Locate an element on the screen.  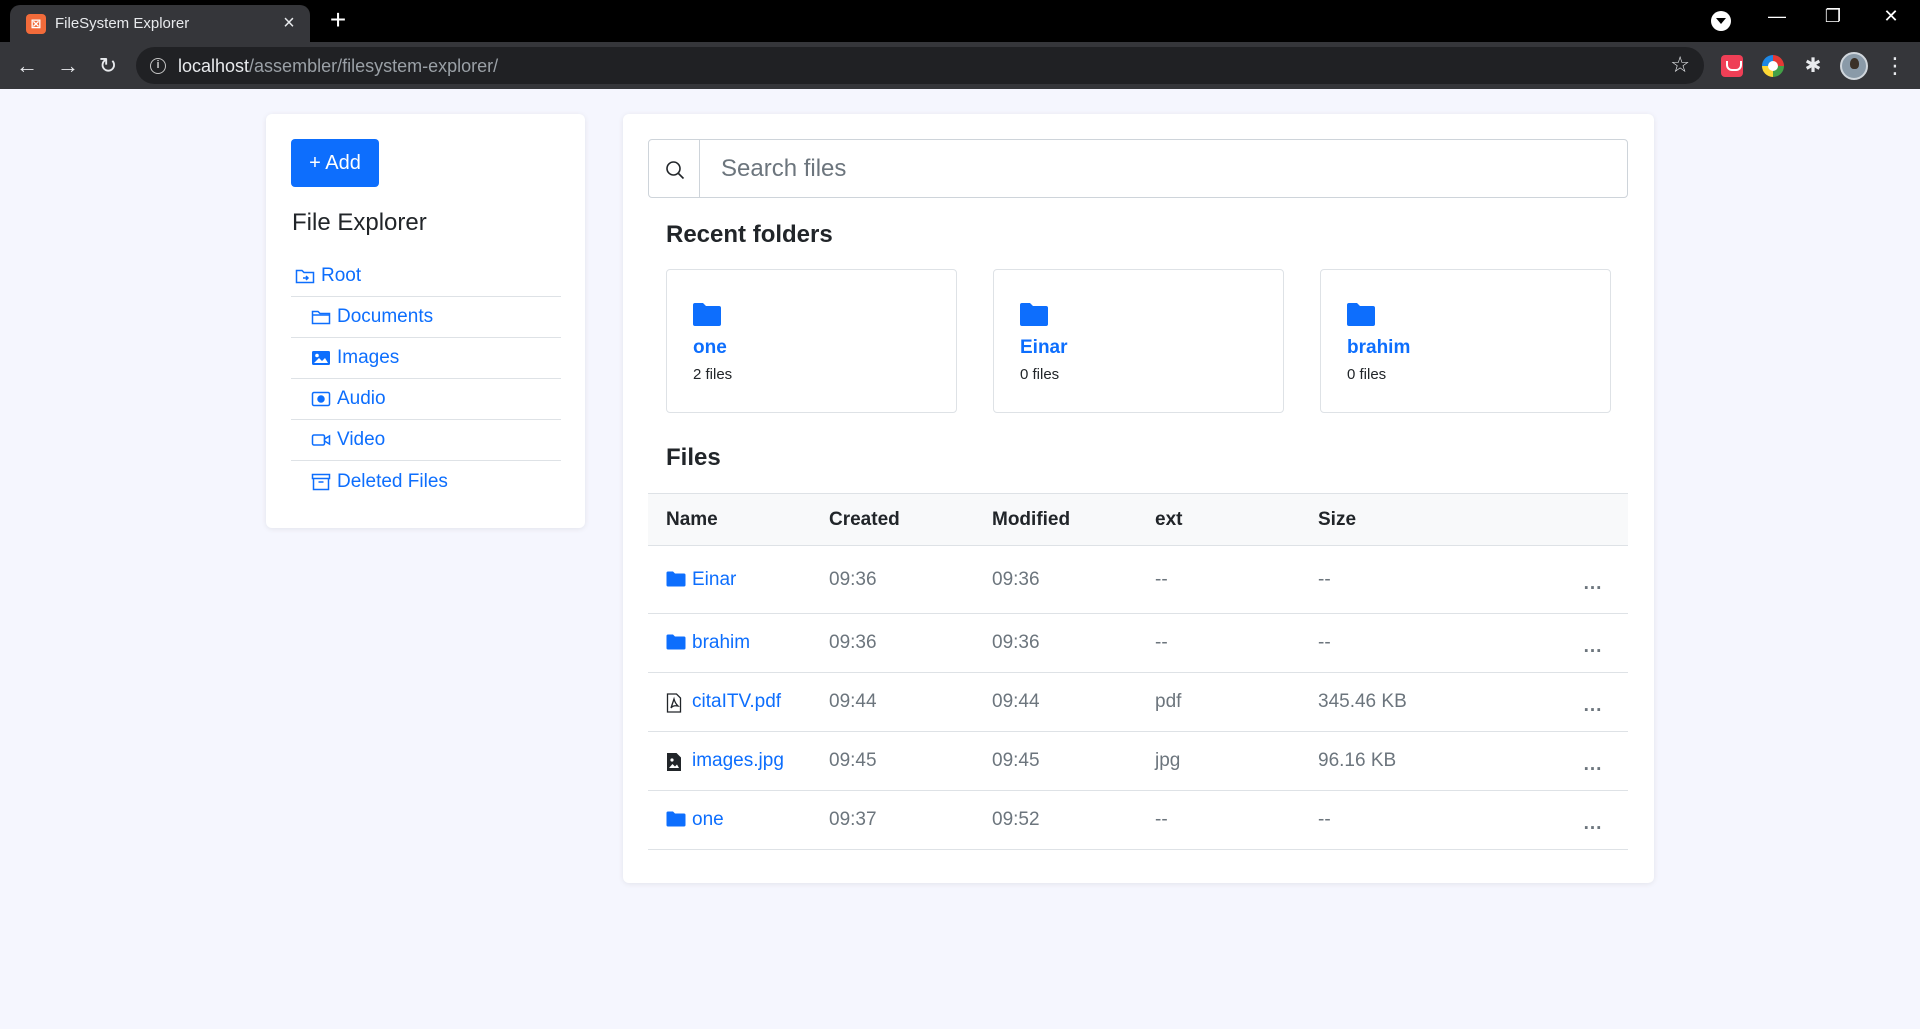
tab-close-icon: × is located at coordinates (289, 23).